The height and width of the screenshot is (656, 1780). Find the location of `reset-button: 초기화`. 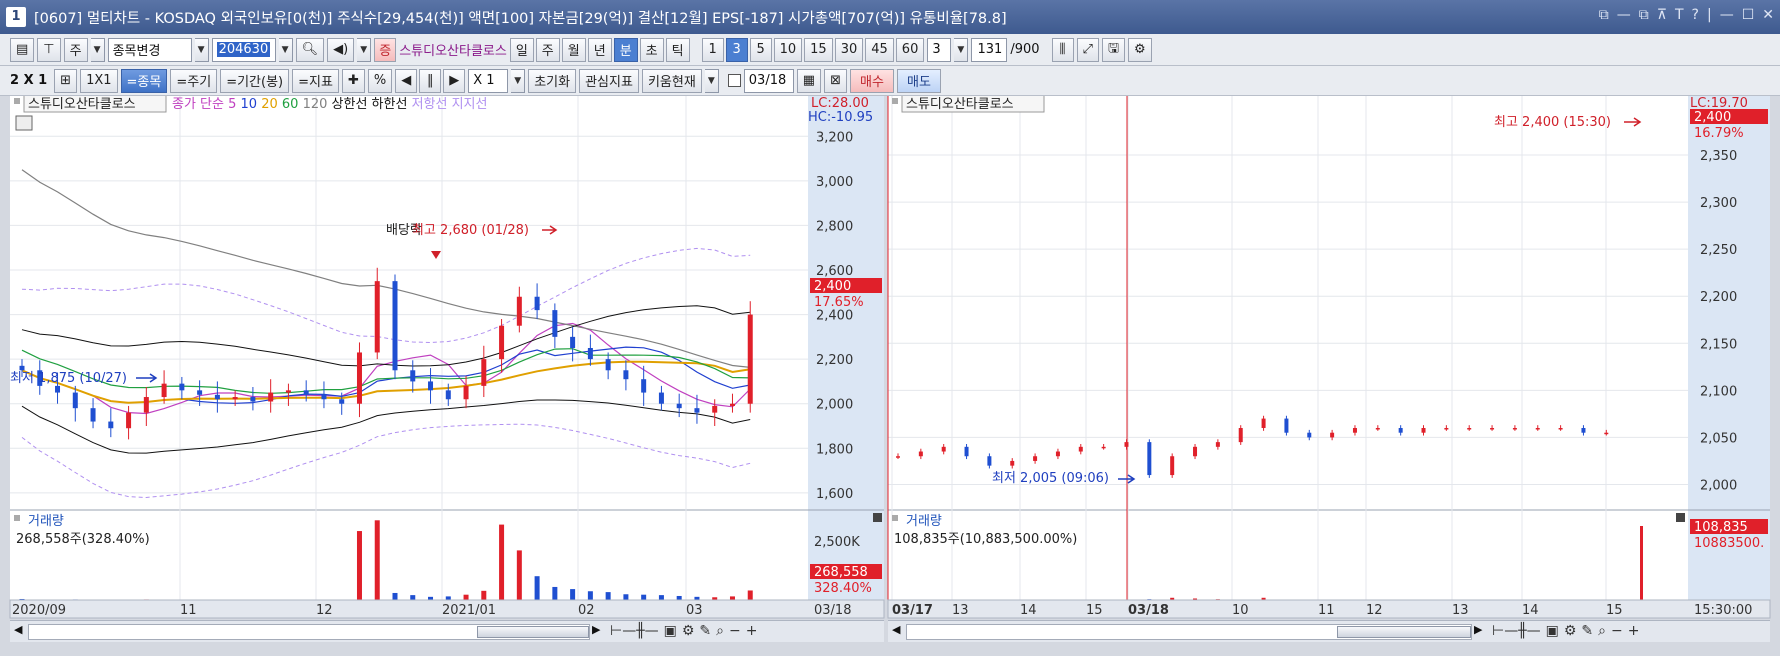

reset-button: 초기화 is located at coordinates (552, 80).